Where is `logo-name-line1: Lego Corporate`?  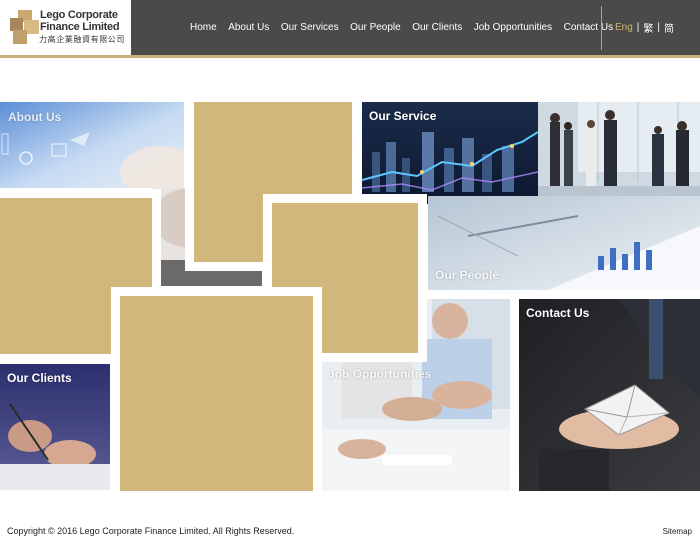 logo-name-line1: Lego Corporate is located at coordinates (79, 15).